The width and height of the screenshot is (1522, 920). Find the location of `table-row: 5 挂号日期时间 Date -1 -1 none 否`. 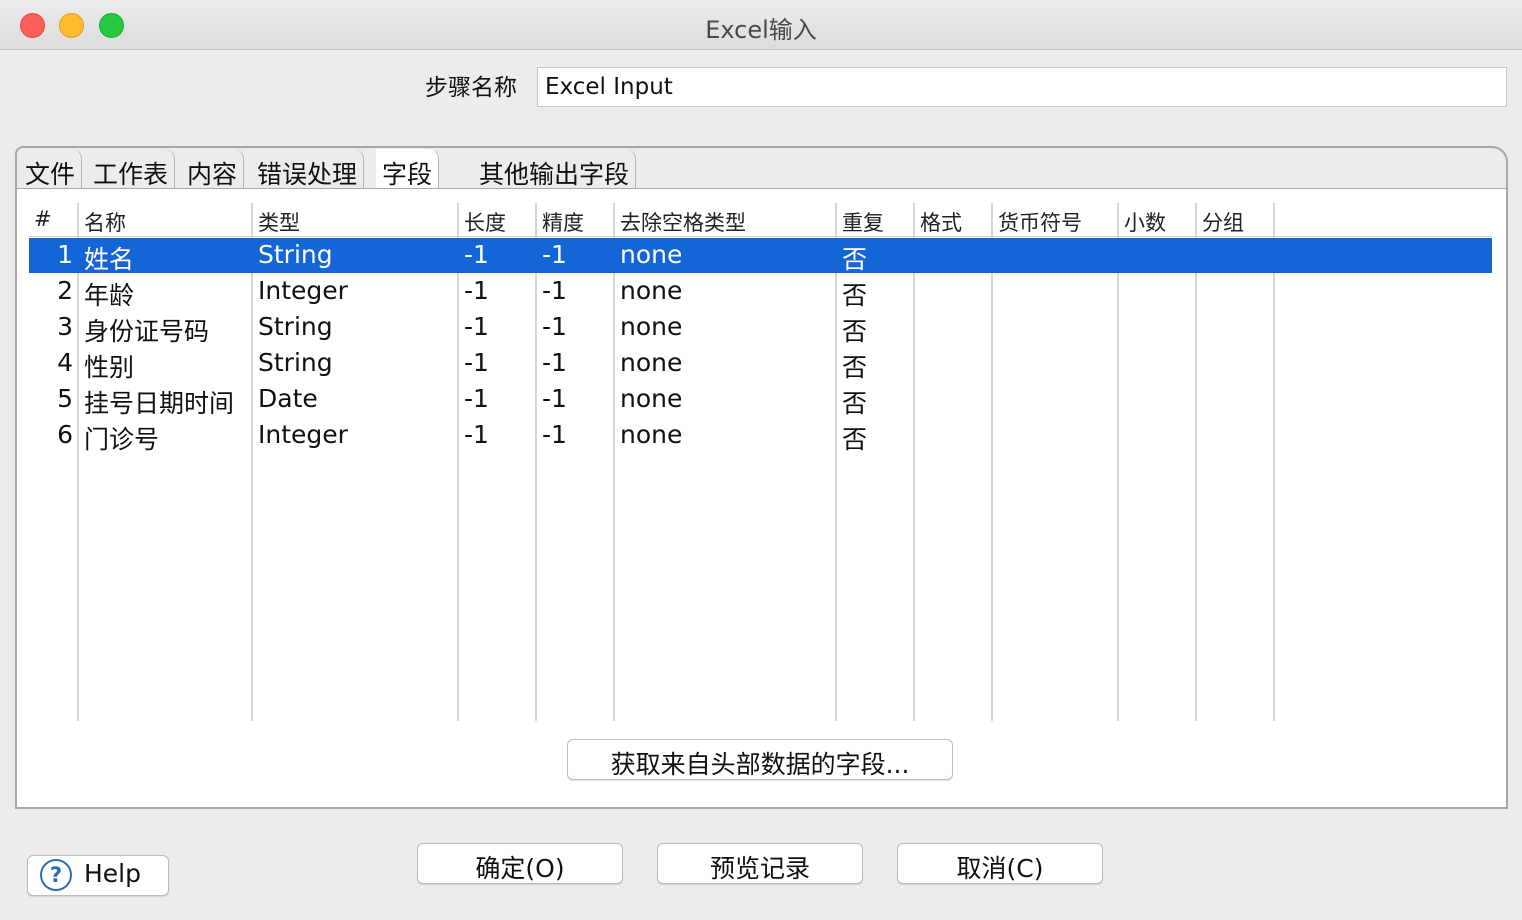

table-row: 5 挂号日期时间 Date -1 -1 none 否 is located at coordinates (760, 401).